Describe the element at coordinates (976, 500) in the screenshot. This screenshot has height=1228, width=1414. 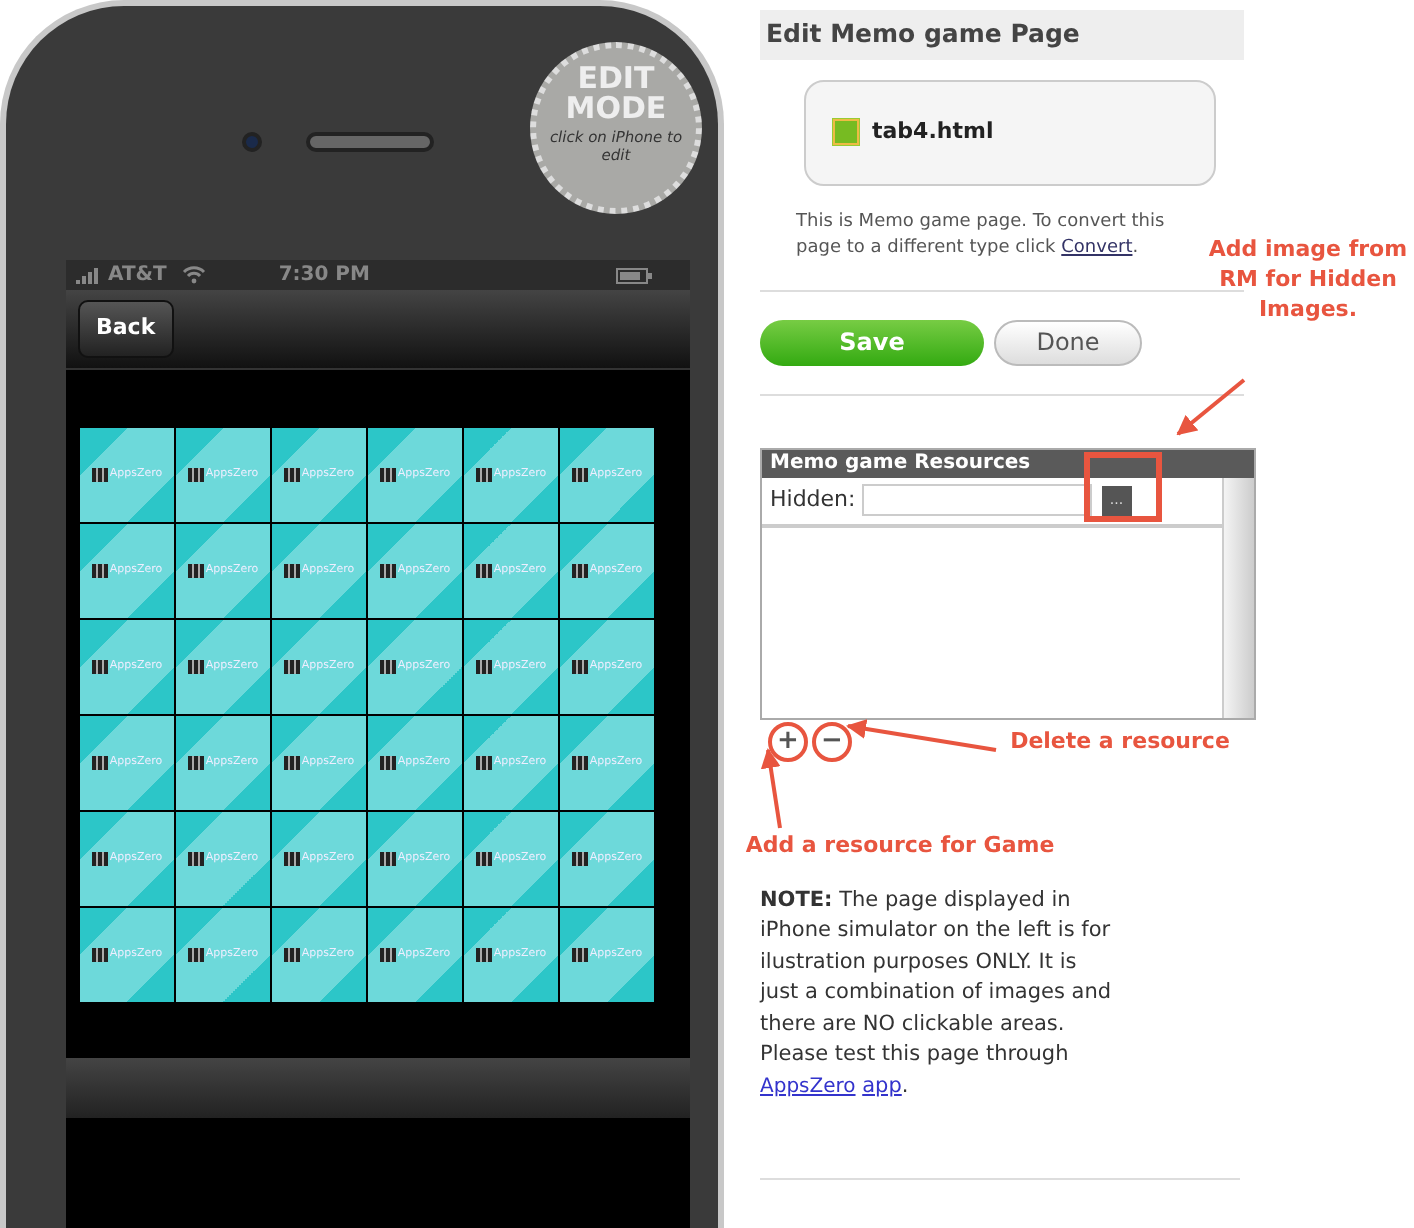
I see `hidden-image-field` at that location.